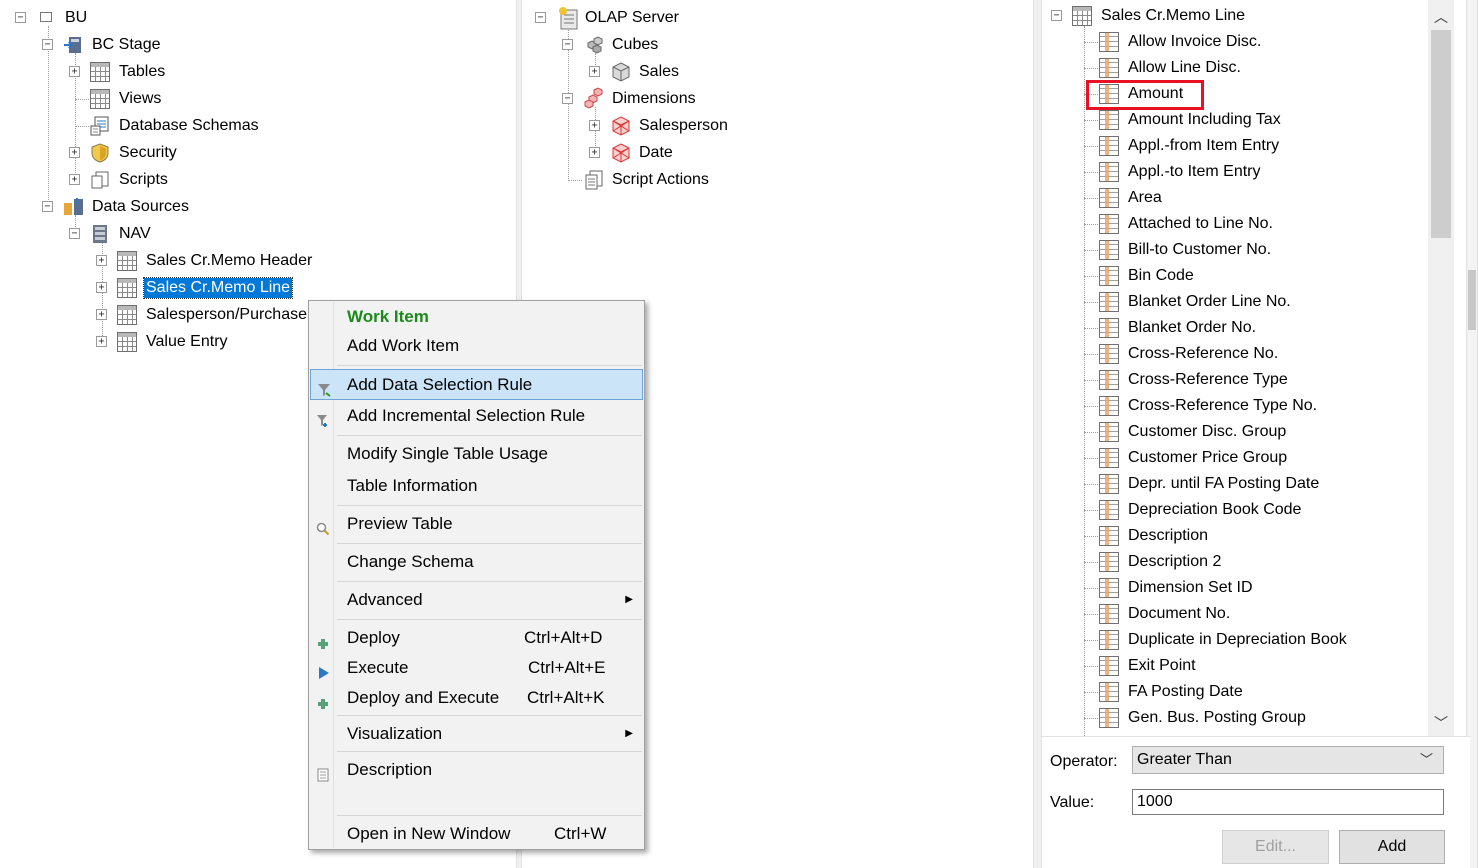  What do you see at coordinates (632, 18) in the screenshot?
I see `tree-node-olap-server: OLAP Server` at bounding box center [632, 18].